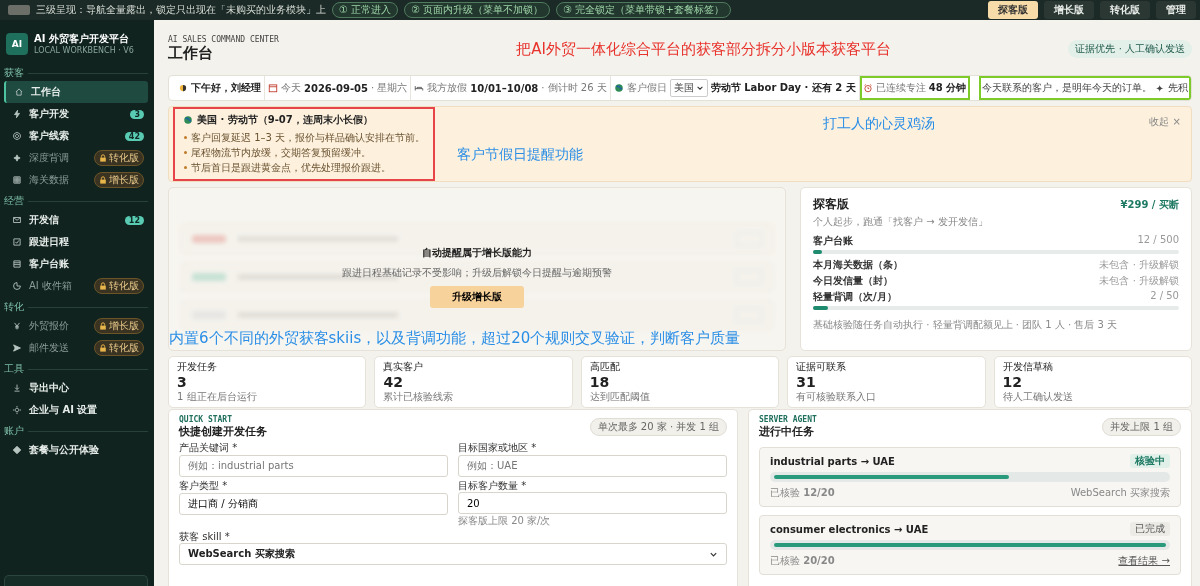 This screenshot has height=586, width=1200. Describe the element at coordinates (901, 222) in the screenshot. I see `plan-subtitle: 个人起步，跑通「找客户 → 发开发信」` at that location.